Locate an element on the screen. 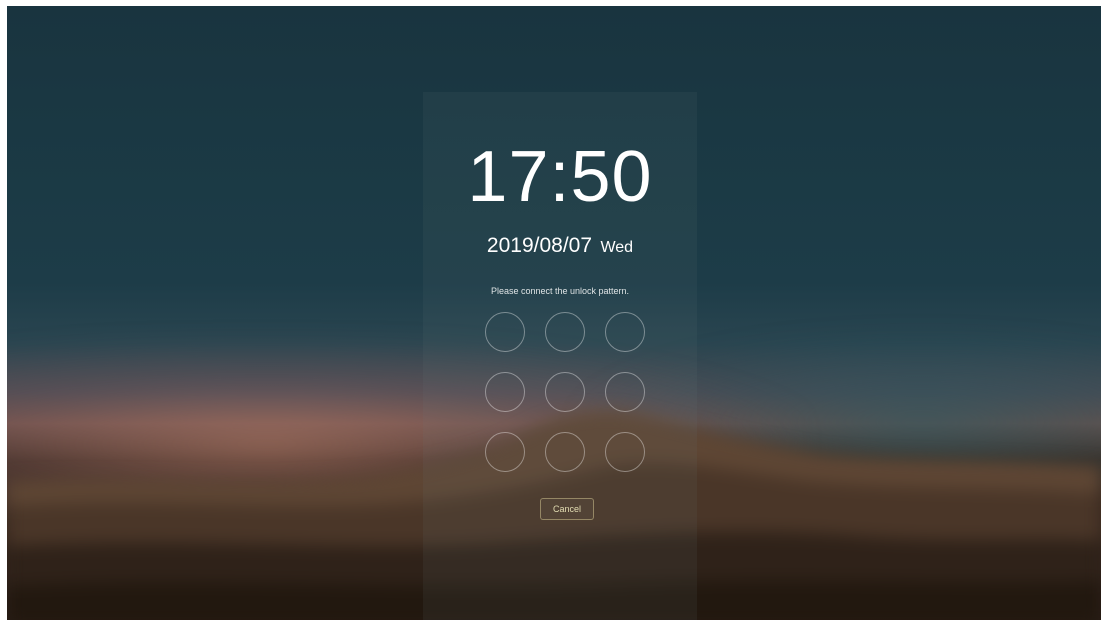 The height and width of the screenshot is (626, 1108). unlock-pattern-grid is located at coordinates (565, 393).